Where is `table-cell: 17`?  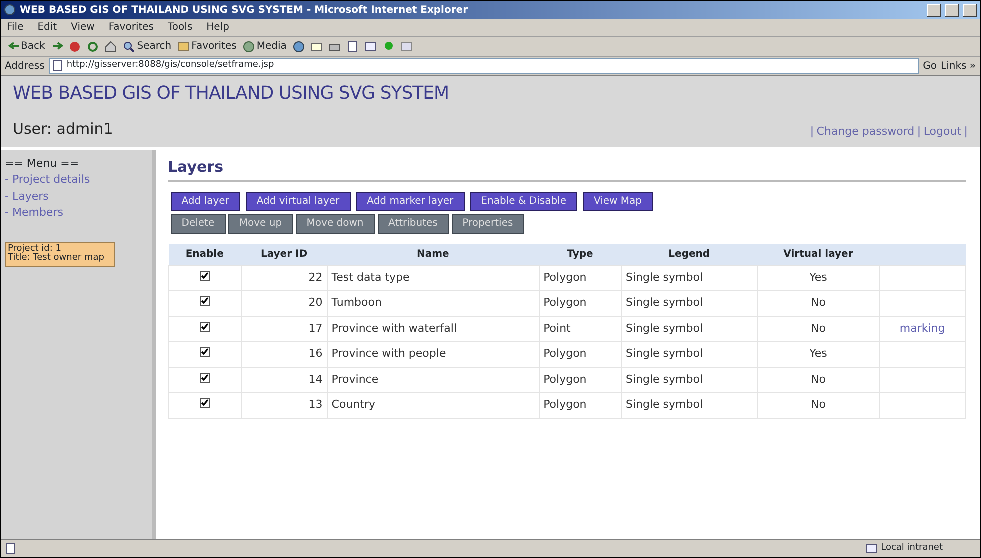
table-cell: 17 is located at coordinates (284, 329).